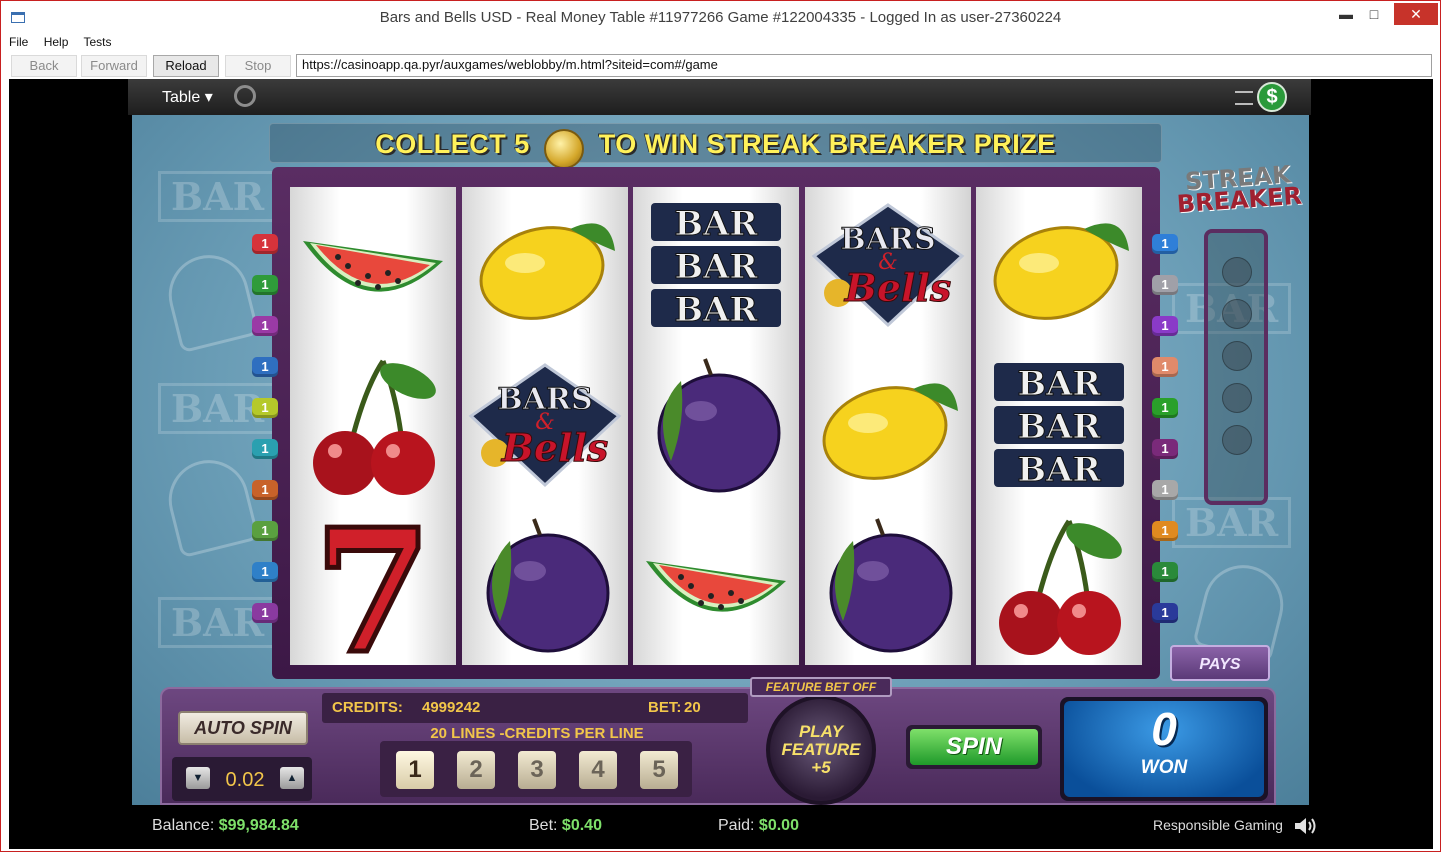 This screenshot has width=1441, height=852. I want to click on play-feature-line3: +5, so click(821, 767).